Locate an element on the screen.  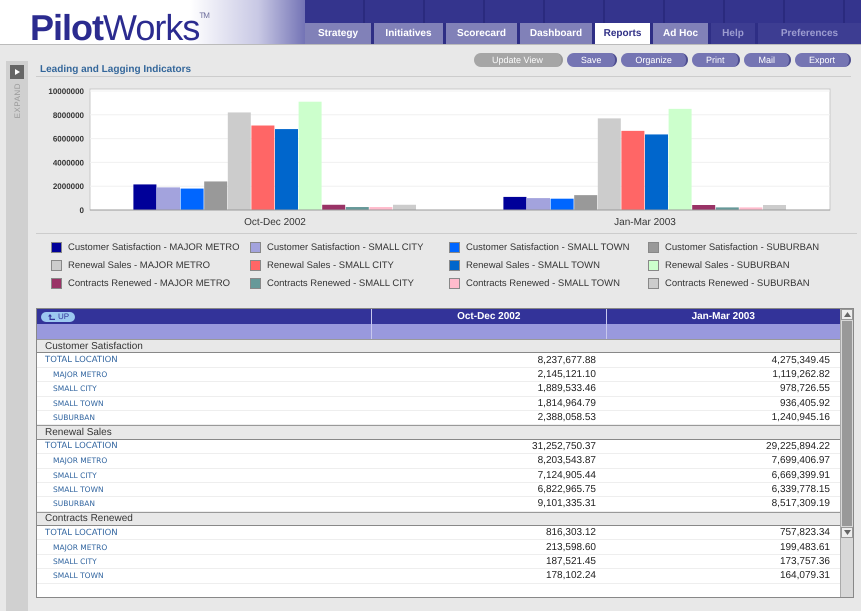
table-cell-text: 178,102.24 is located at coordinates (570, 576).